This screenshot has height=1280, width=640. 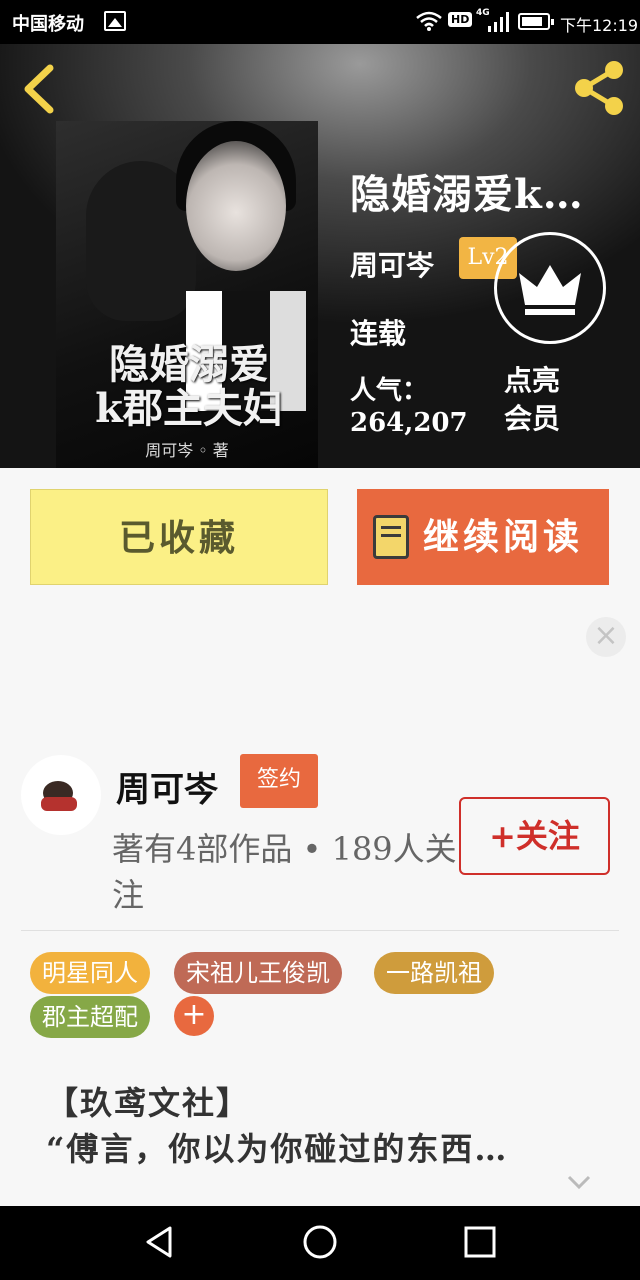 What do you see at coordinates (599, 25) in the screenshot?
I see `clock: 下午12:19` at bounding box center [599, 25].